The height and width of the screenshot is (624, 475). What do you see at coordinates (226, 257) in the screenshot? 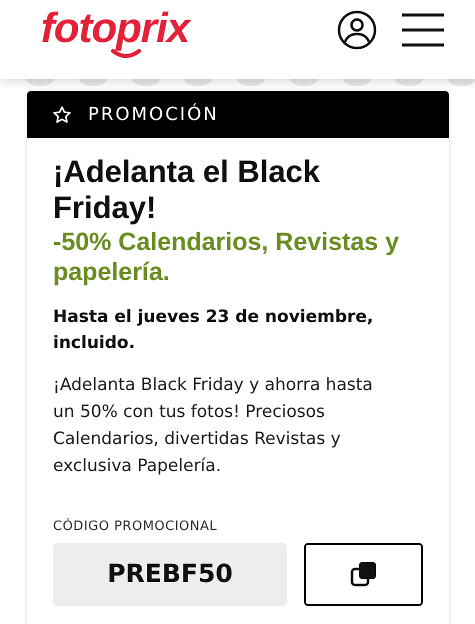
I see `promo-subtitle: -50% Calendarios, Revistas y papelería.` at bounding box center [226, 257].